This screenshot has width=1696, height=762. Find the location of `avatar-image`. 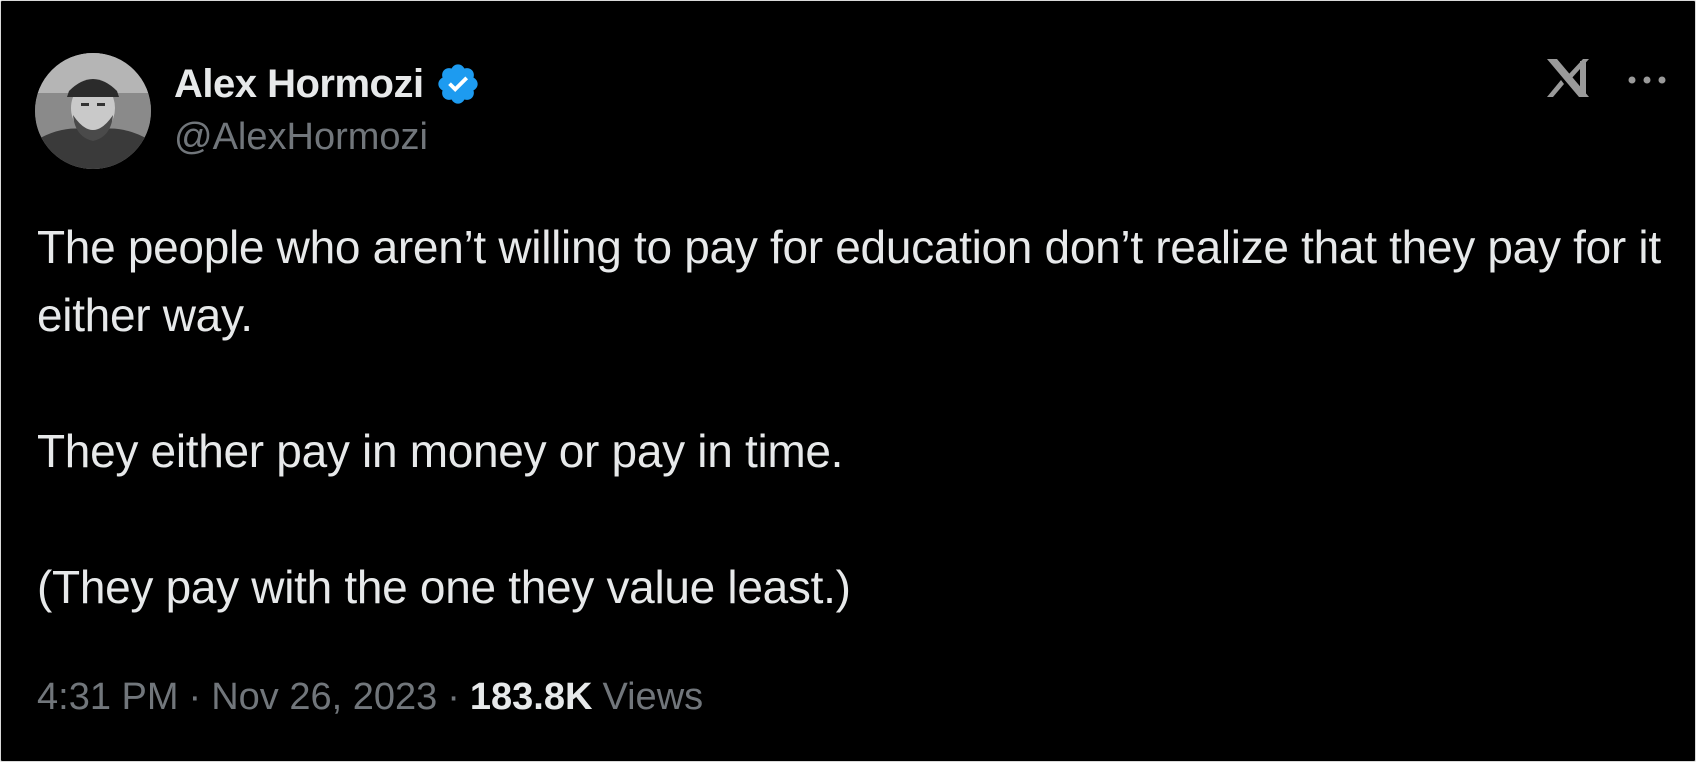

avatar-image is located at coordinates (93, 111).